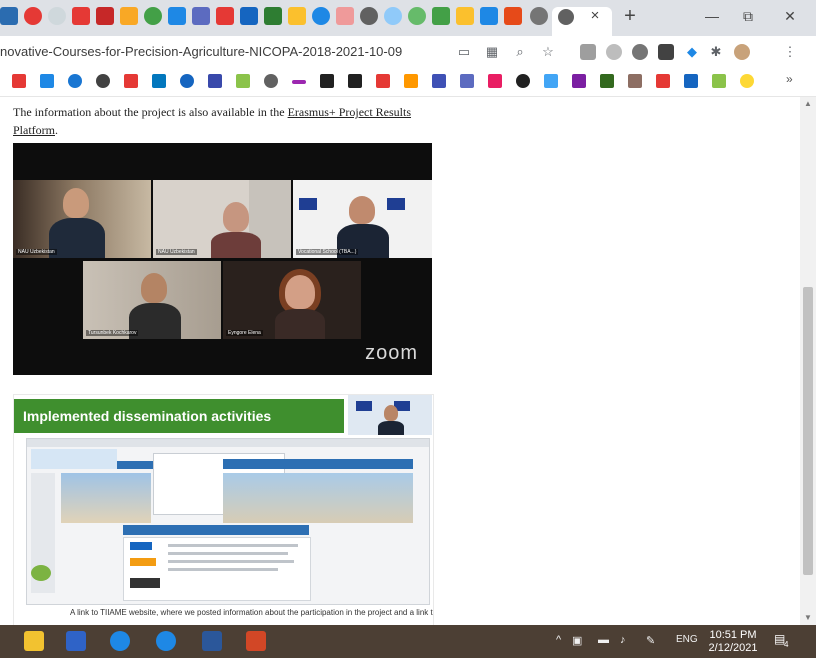 The image size is (816, 658). I want to click on extension-icon: ◆, so click(692, 52).